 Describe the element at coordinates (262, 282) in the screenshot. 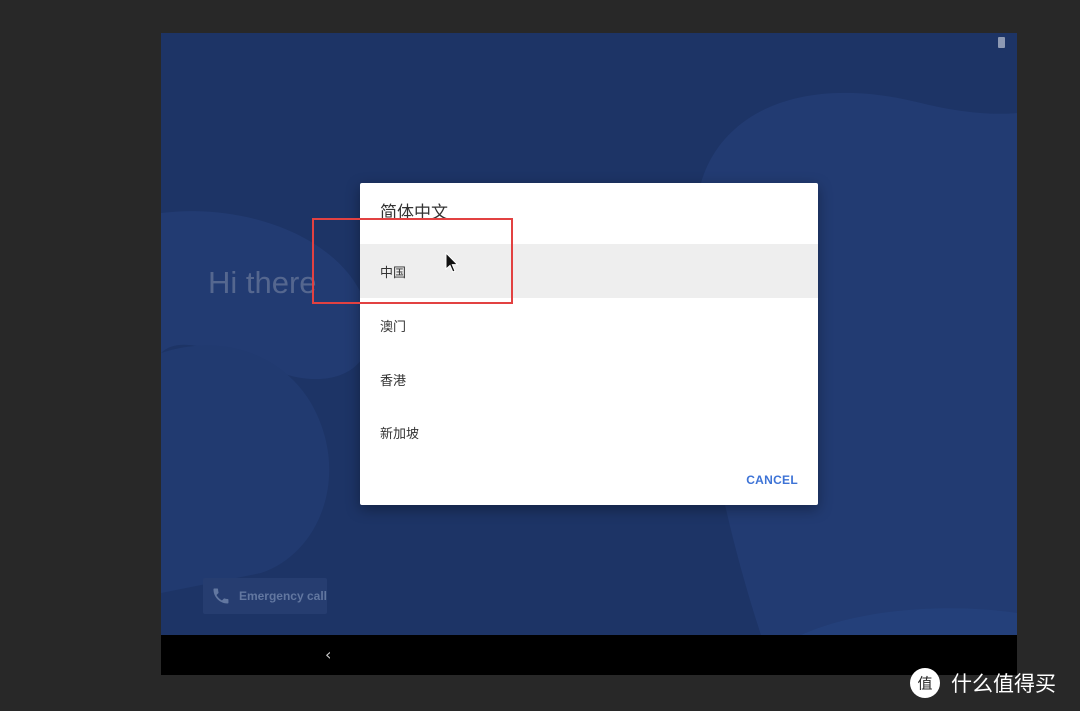

I see `greeting-title: Hi there` at that location.